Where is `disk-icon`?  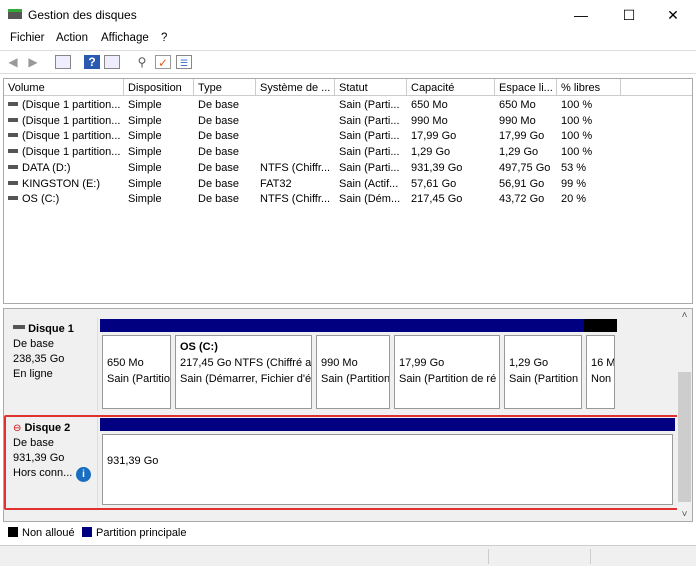 disk-icon is located at coordinates (19, 327).